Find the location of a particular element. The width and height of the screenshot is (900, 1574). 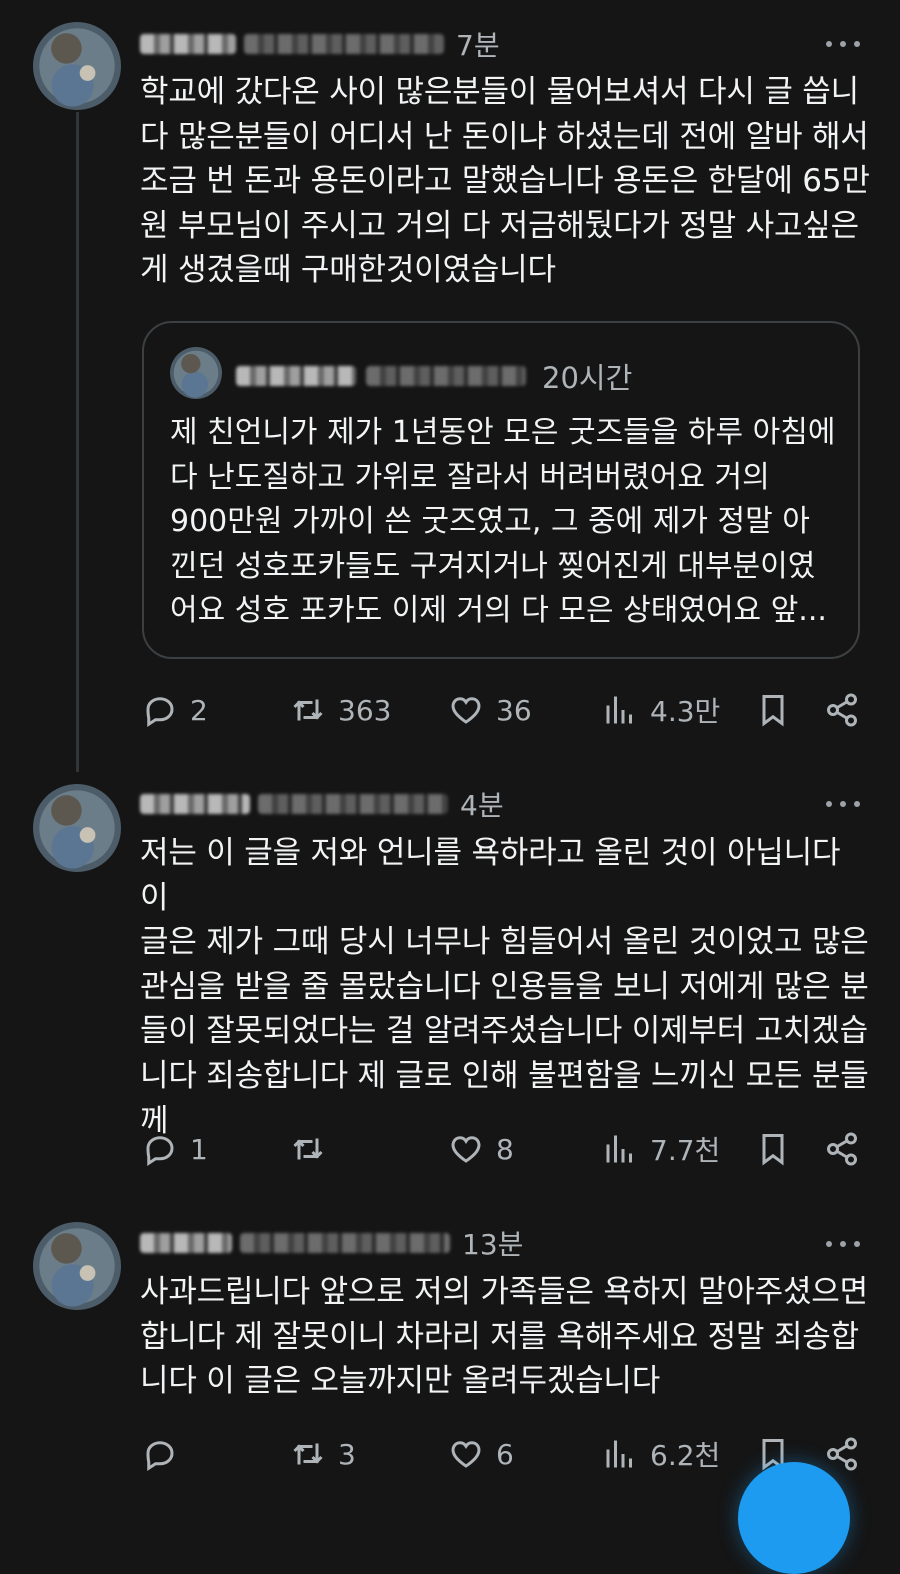

action-bar: 3 6 6.2천 is located at coordinates (505, 1454).